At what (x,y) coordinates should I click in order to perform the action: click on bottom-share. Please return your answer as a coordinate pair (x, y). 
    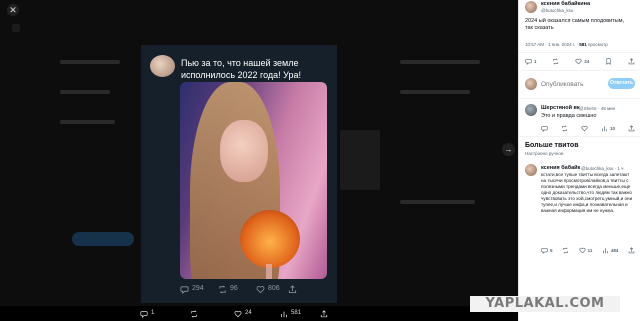
    Looking at the image, I should click on (324, 313).